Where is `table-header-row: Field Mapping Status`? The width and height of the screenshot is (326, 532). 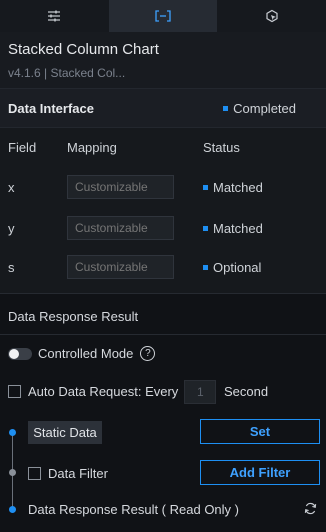
table-header-row: Field Mapping Status is located at coordinates (163, 147).